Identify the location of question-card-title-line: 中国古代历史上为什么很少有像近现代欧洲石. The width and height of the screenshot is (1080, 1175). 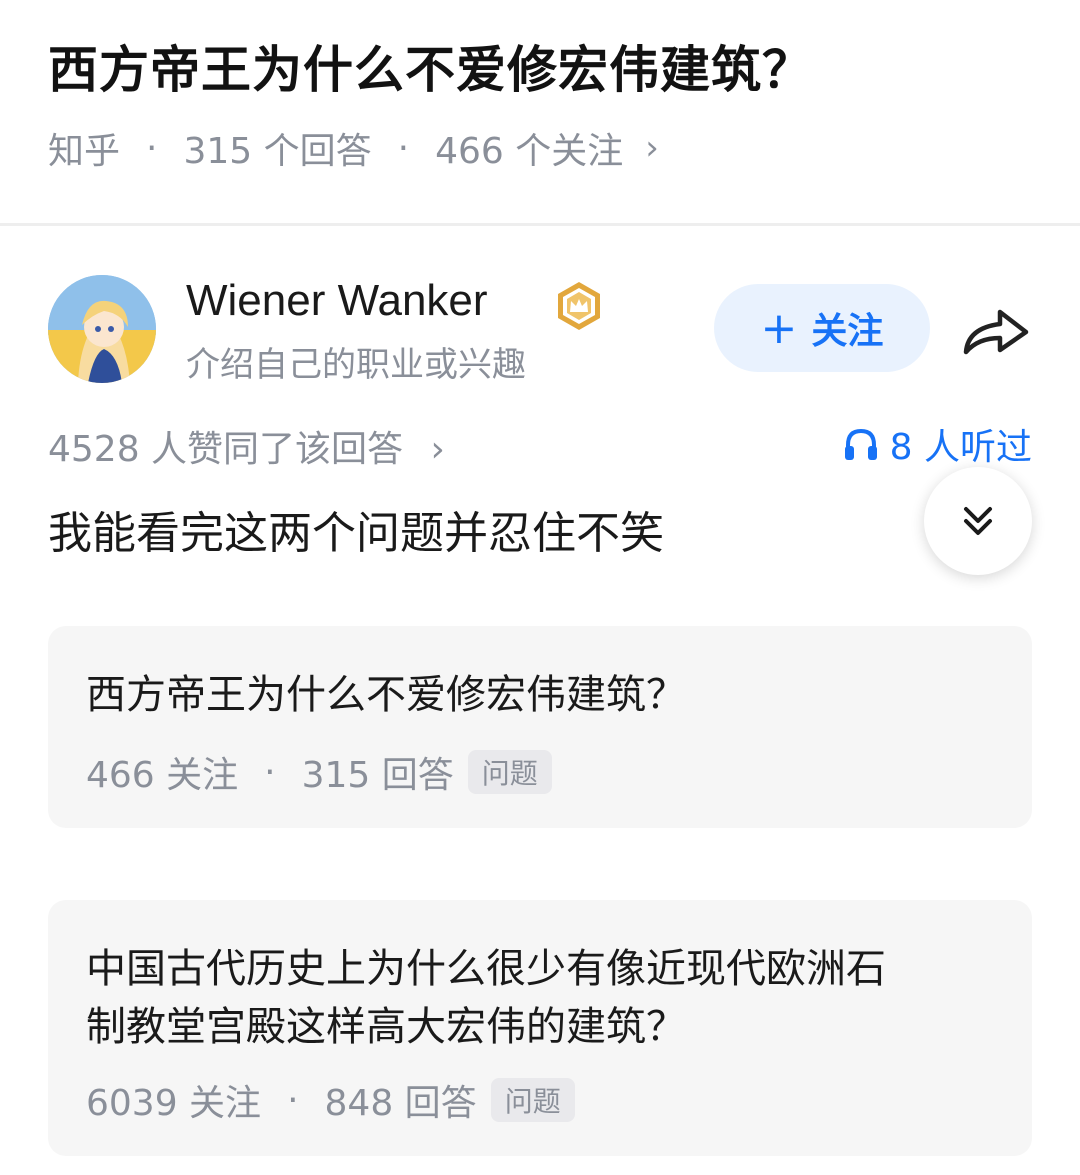
(486, 969).